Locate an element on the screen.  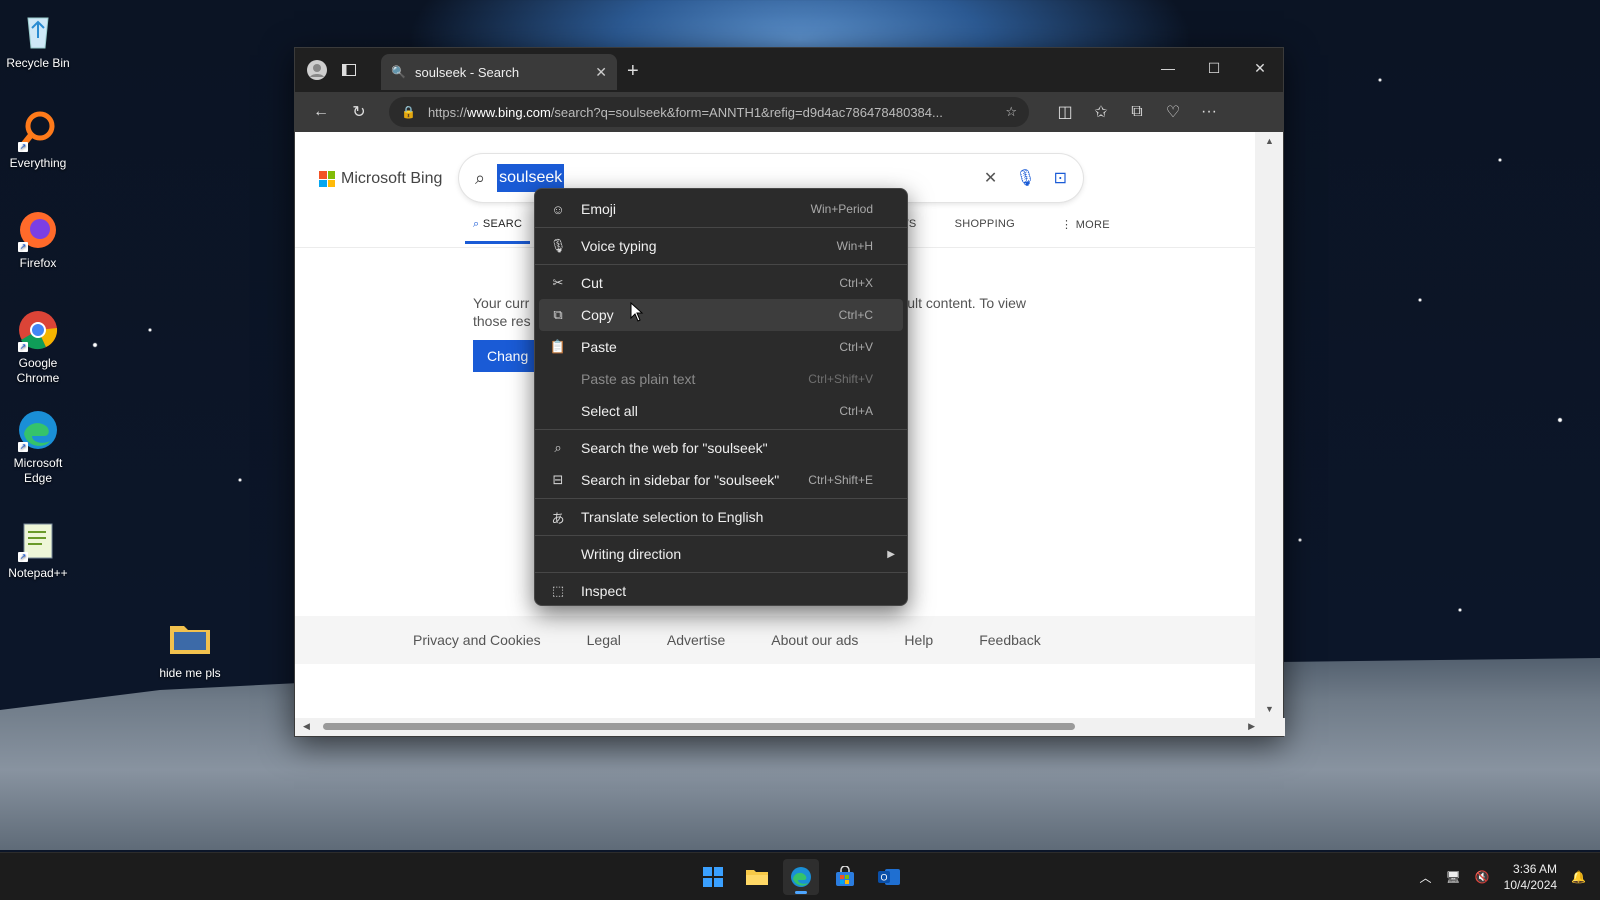
store-icon is located at coordinates (845, 876).